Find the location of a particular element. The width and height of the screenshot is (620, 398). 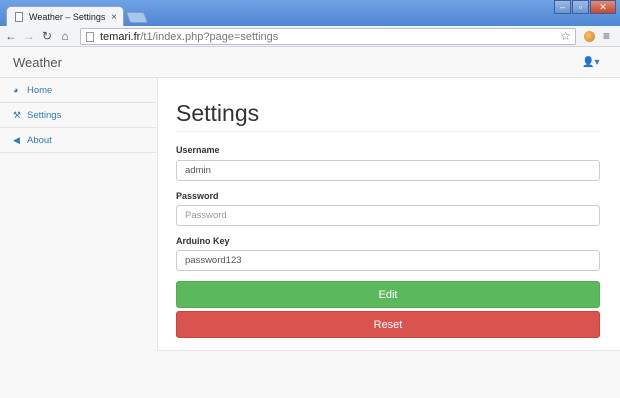

tab-close-icon: × is located at coordinates (114, 17).